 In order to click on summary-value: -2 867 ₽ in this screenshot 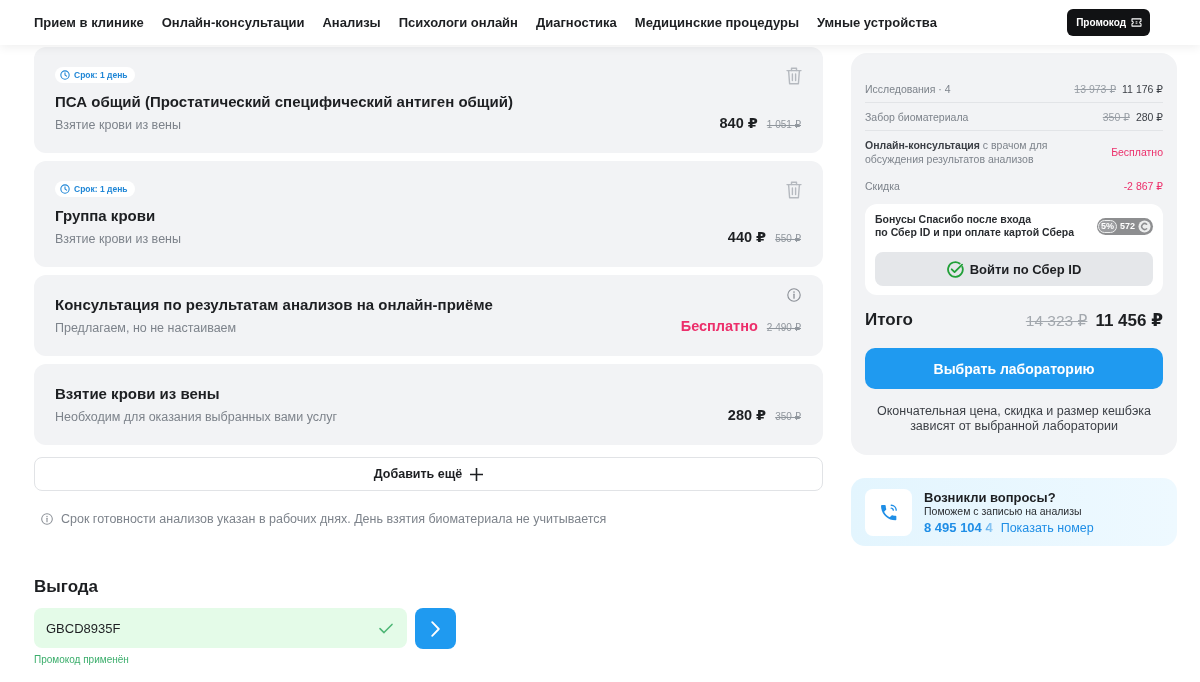, I will do `click(1143, 185)`.